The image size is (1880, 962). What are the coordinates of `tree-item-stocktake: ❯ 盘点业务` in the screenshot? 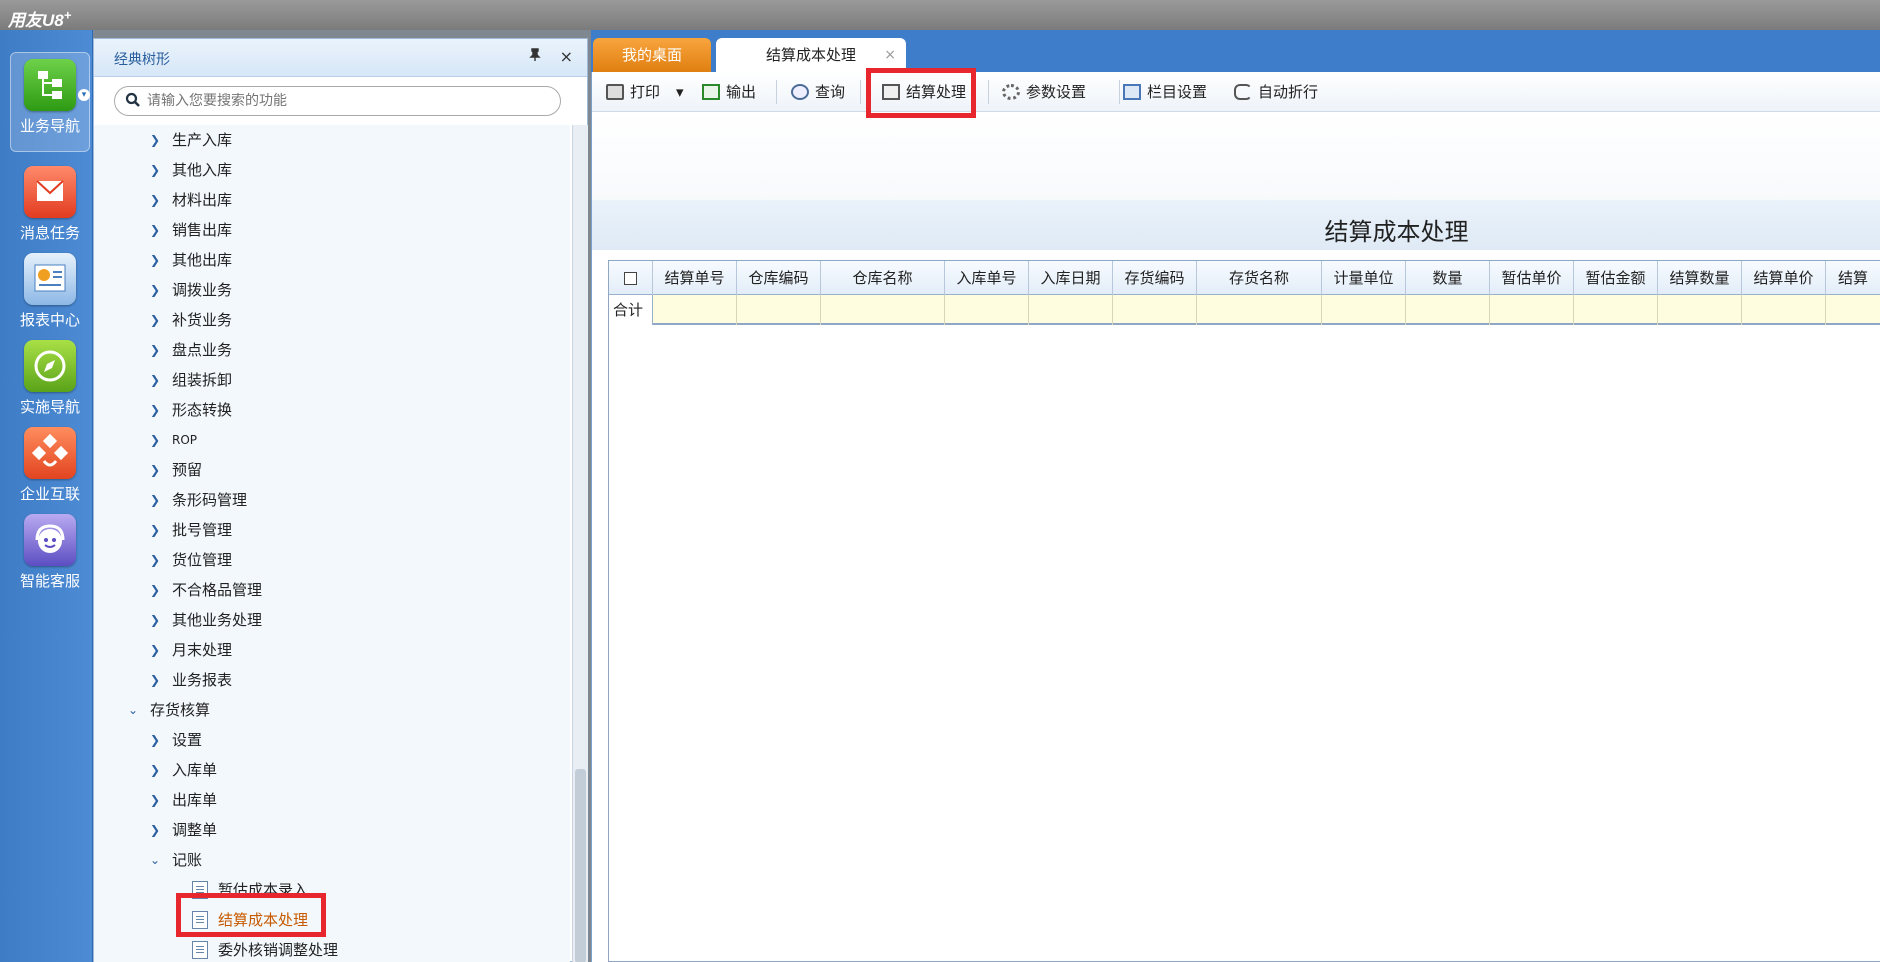 It's located at (332, 350).